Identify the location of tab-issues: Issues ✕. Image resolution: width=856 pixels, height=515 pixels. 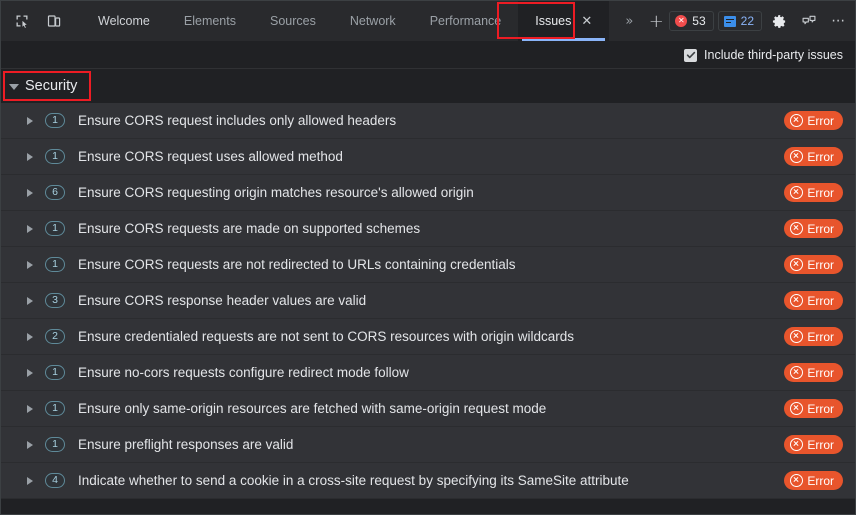
(564, 21).